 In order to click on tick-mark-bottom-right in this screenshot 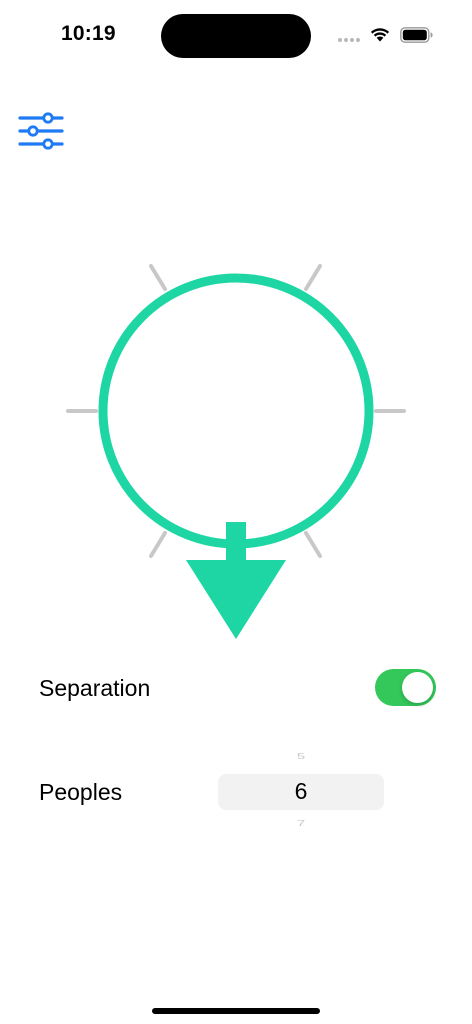, I will do `click(313, 544)`.